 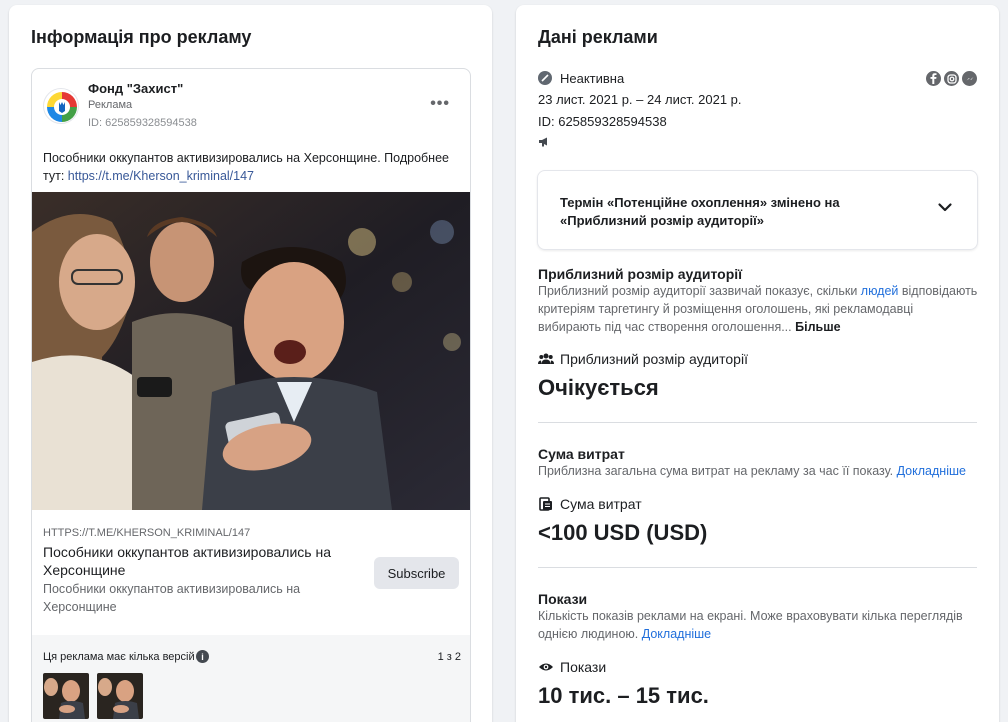 I want to click on status-text: Неактивна, so click(x=592, y=78).